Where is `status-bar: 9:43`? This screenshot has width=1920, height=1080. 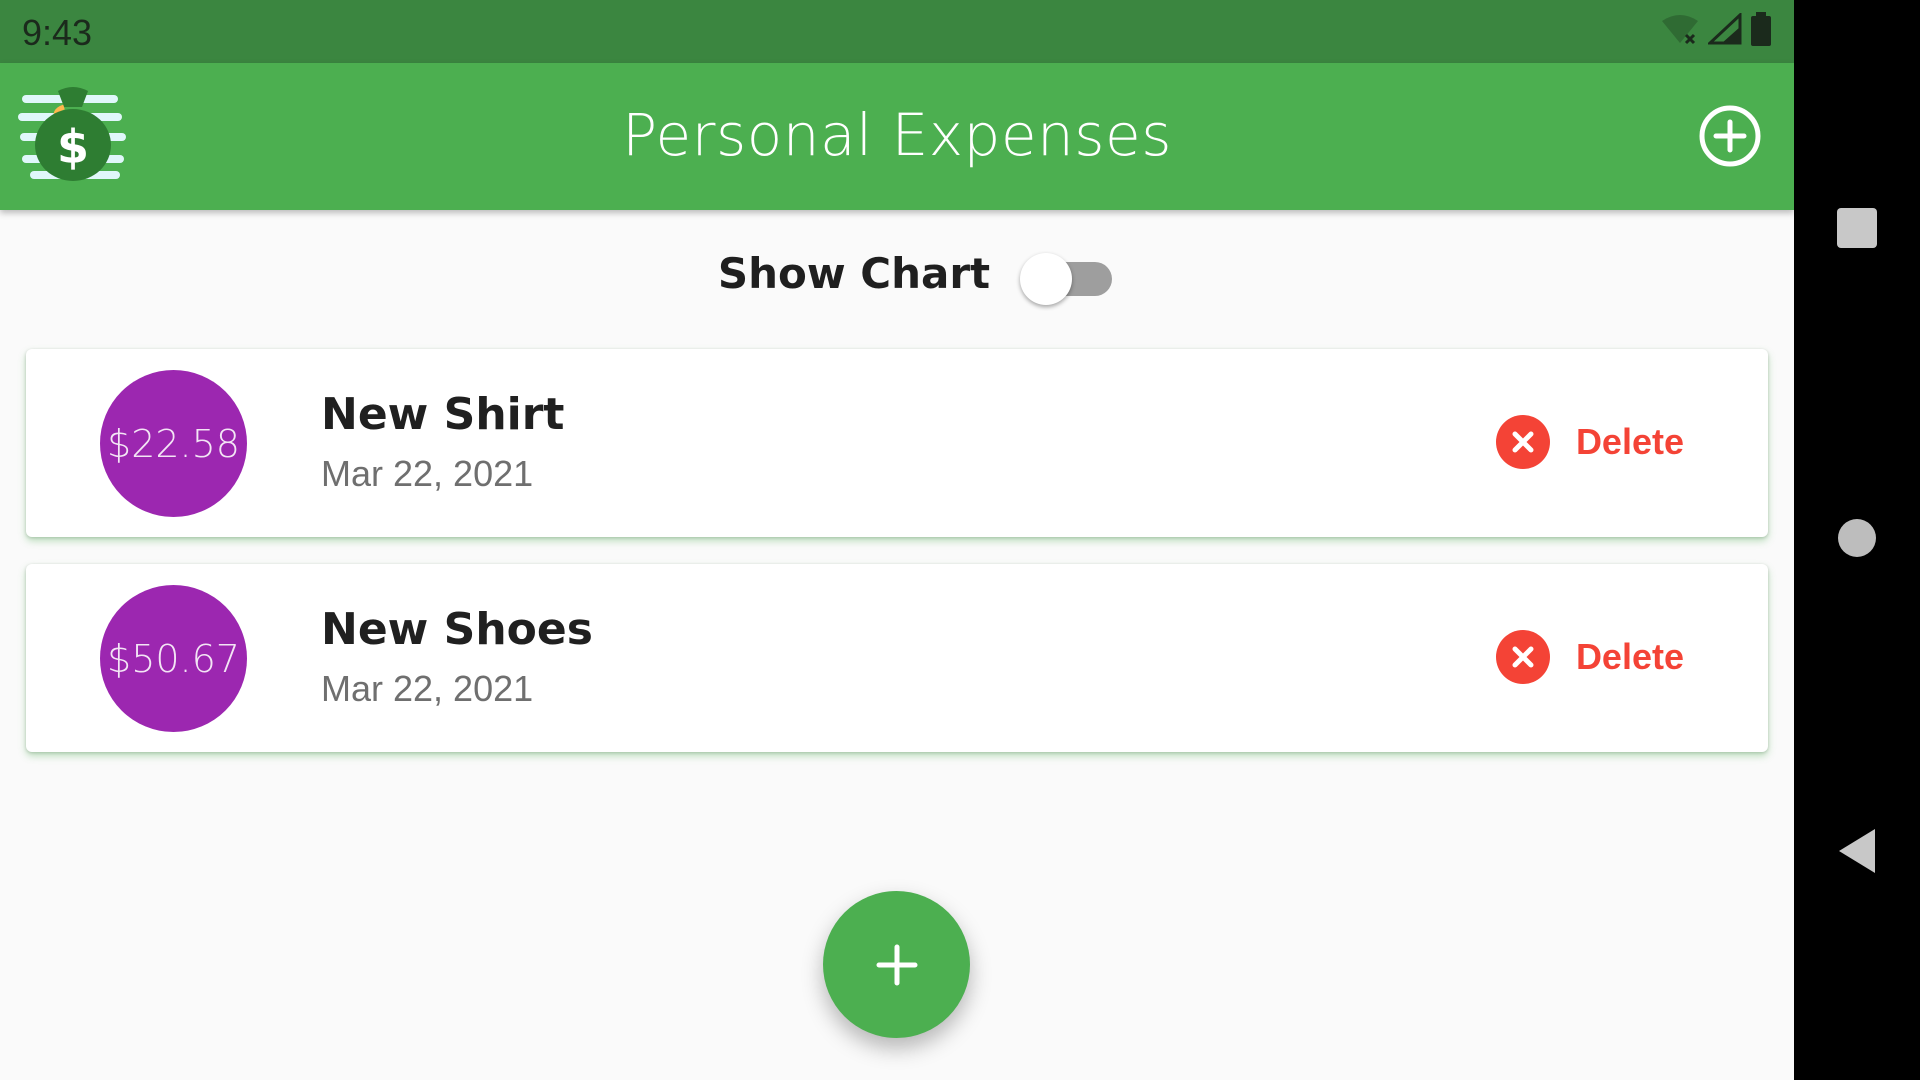 status-bar: 9:43 is located at coordinates (897, 31).